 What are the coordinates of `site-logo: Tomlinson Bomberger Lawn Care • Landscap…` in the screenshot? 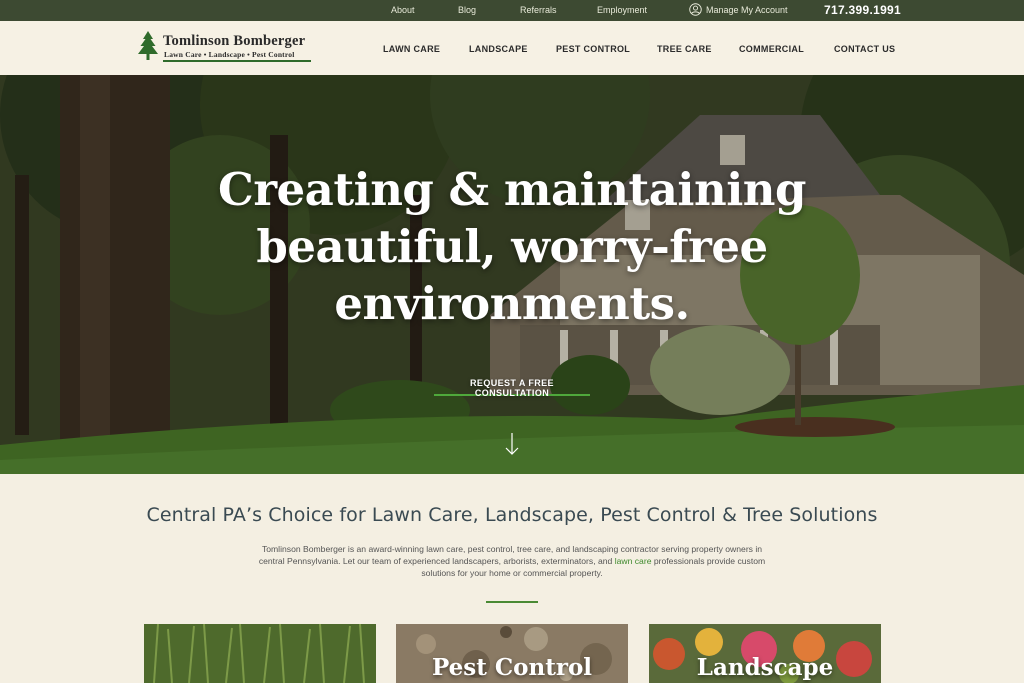 It's located at (226, 48).